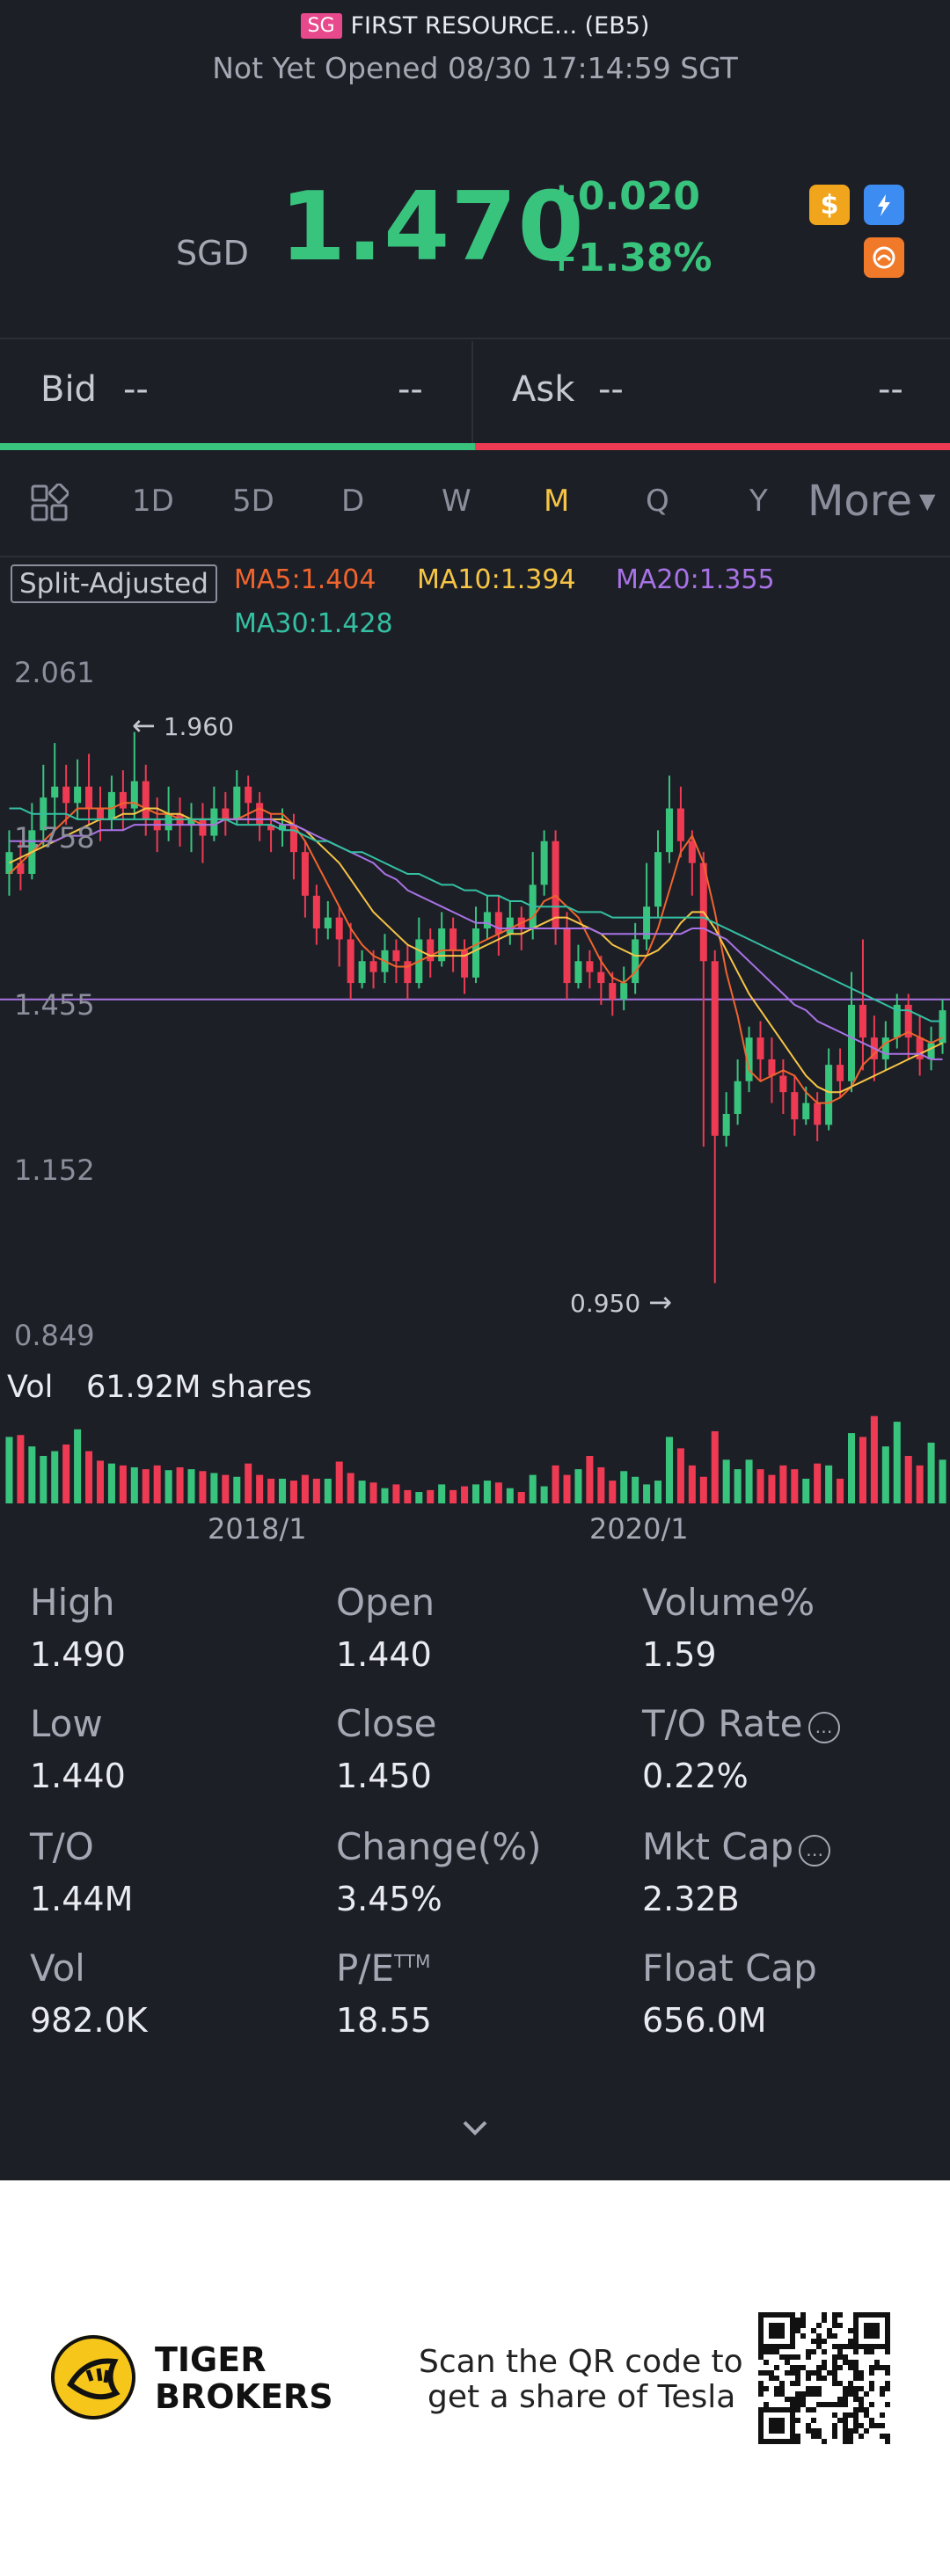 This screenshot has width=950, height=2576. Describe the element at coordinates (884, 257) in the screenshot. I see `brand-icon` at that location.